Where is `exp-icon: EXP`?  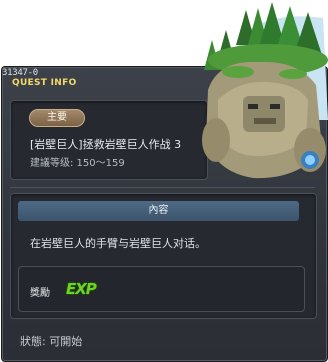 exp-icon: EXP is located at coordinates (81, 289).